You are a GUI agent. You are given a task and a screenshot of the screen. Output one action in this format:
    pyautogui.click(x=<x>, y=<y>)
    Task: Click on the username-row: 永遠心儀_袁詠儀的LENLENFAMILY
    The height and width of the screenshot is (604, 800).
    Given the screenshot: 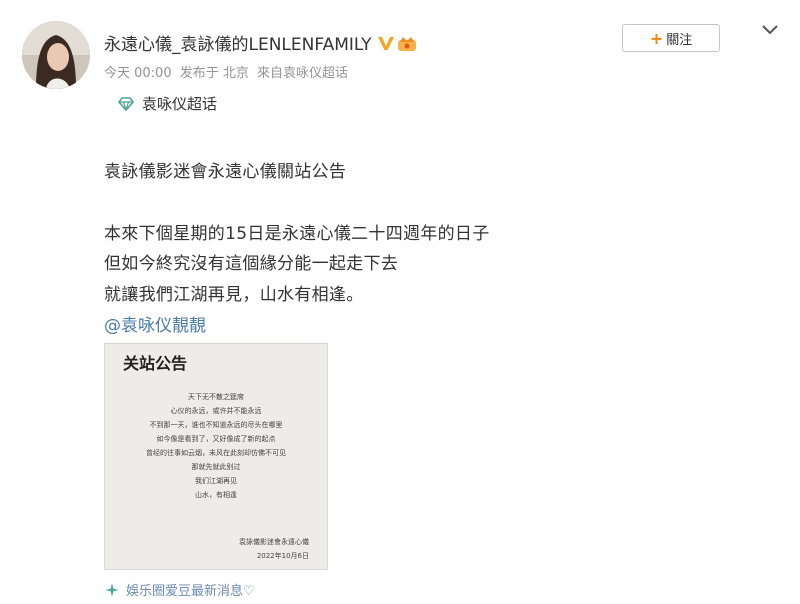 What is the action you would take?
    pyautogui.click(x=261, y=42)
    